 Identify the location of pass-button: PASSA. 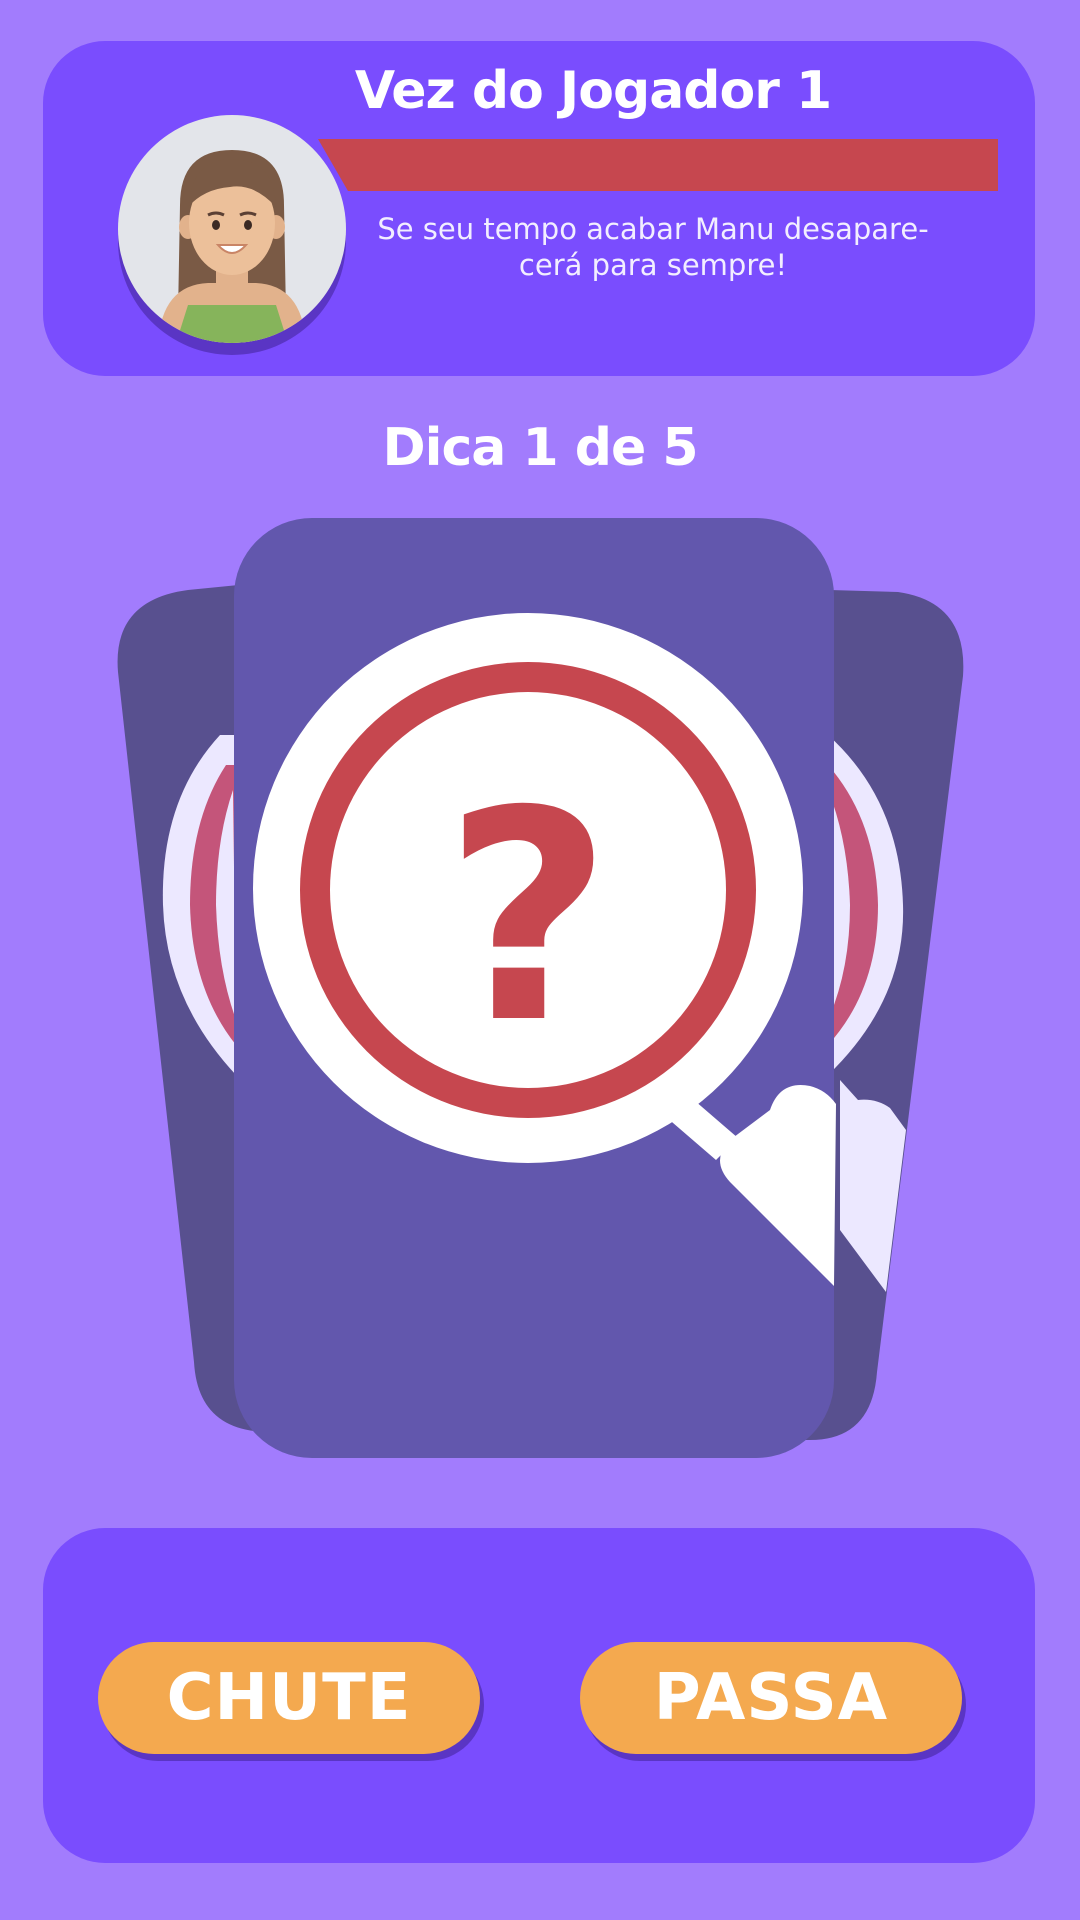
(771, 1698).